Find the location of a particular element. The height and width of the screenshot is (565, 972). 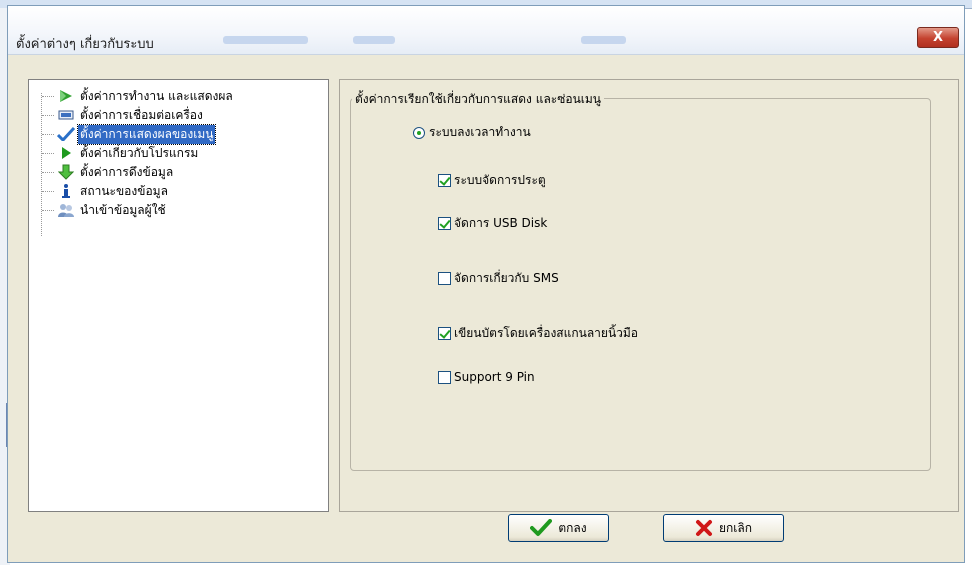

sms-checkbox: จัดการเกี่ยวกับ SMS is located at coordinates (498, 278).